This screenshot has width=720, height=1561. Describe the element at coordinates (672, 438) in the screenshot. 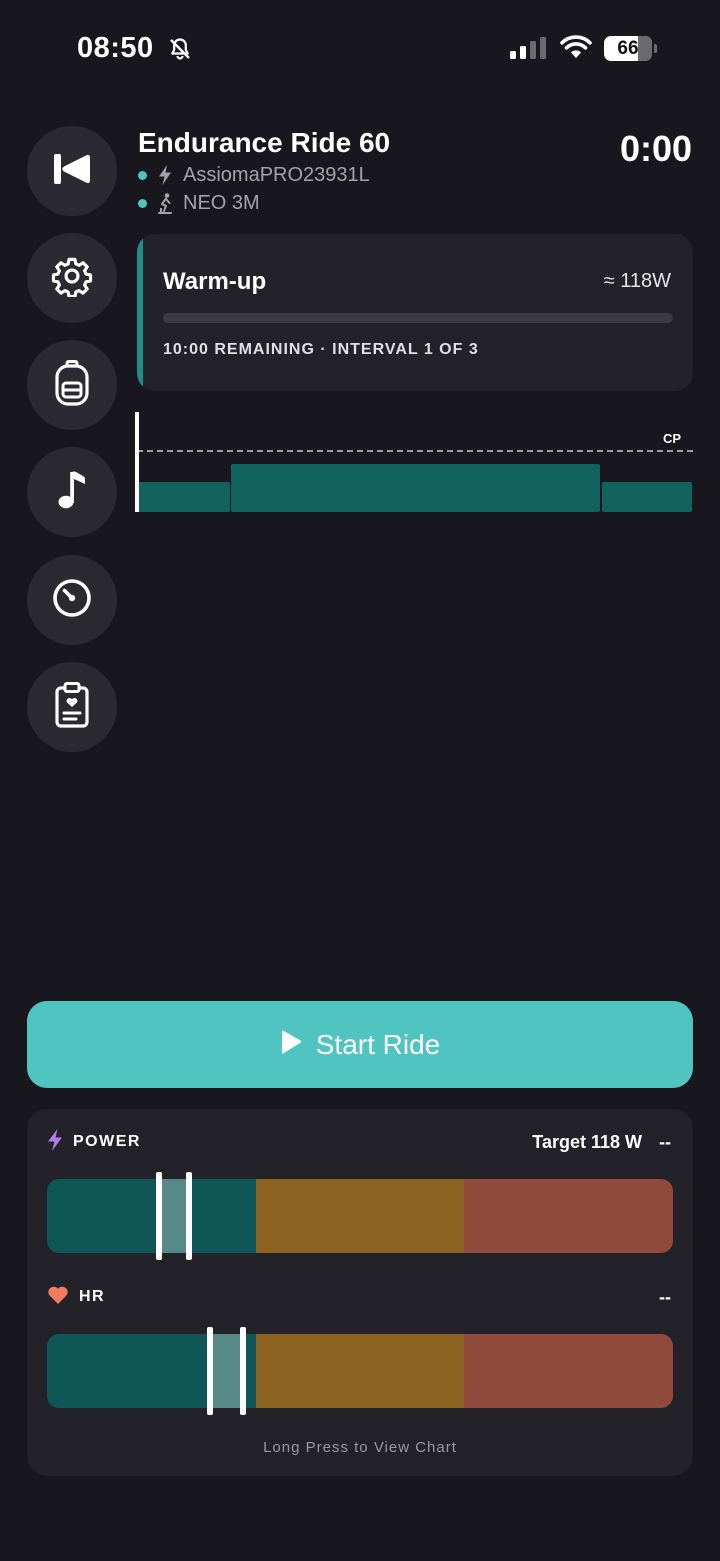

I see `cp-label: CP` at that location.